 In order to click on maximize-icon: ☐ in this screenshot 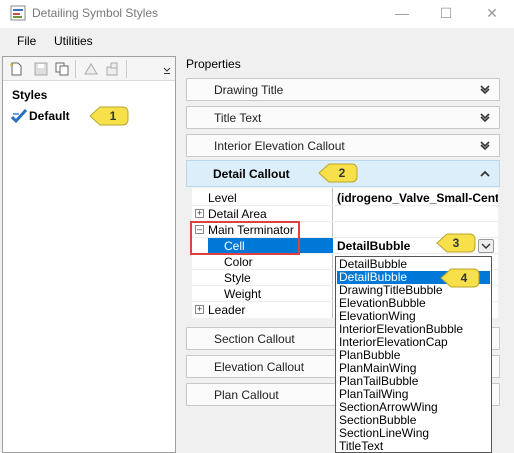, I will do `click(446, 14)`.